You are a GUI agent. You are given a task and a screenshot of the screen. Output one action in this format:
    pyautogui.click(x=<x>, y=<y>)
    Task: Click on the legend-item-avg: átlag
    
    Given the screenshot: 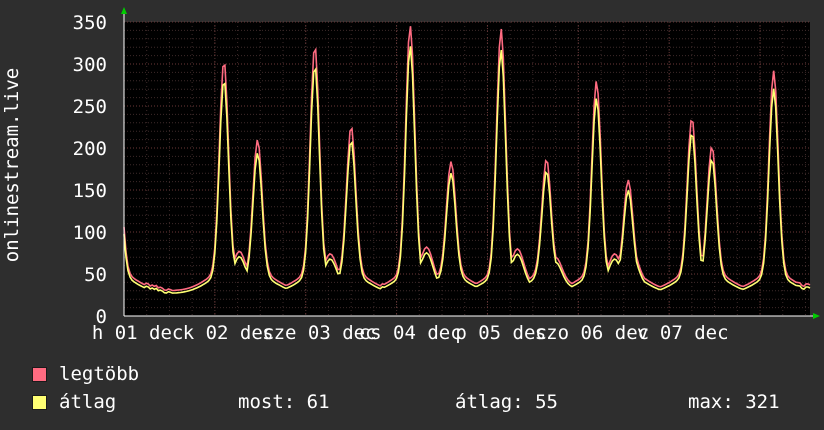 What is the action you would take?
    pyautogui.click(x=74, y=402)
    